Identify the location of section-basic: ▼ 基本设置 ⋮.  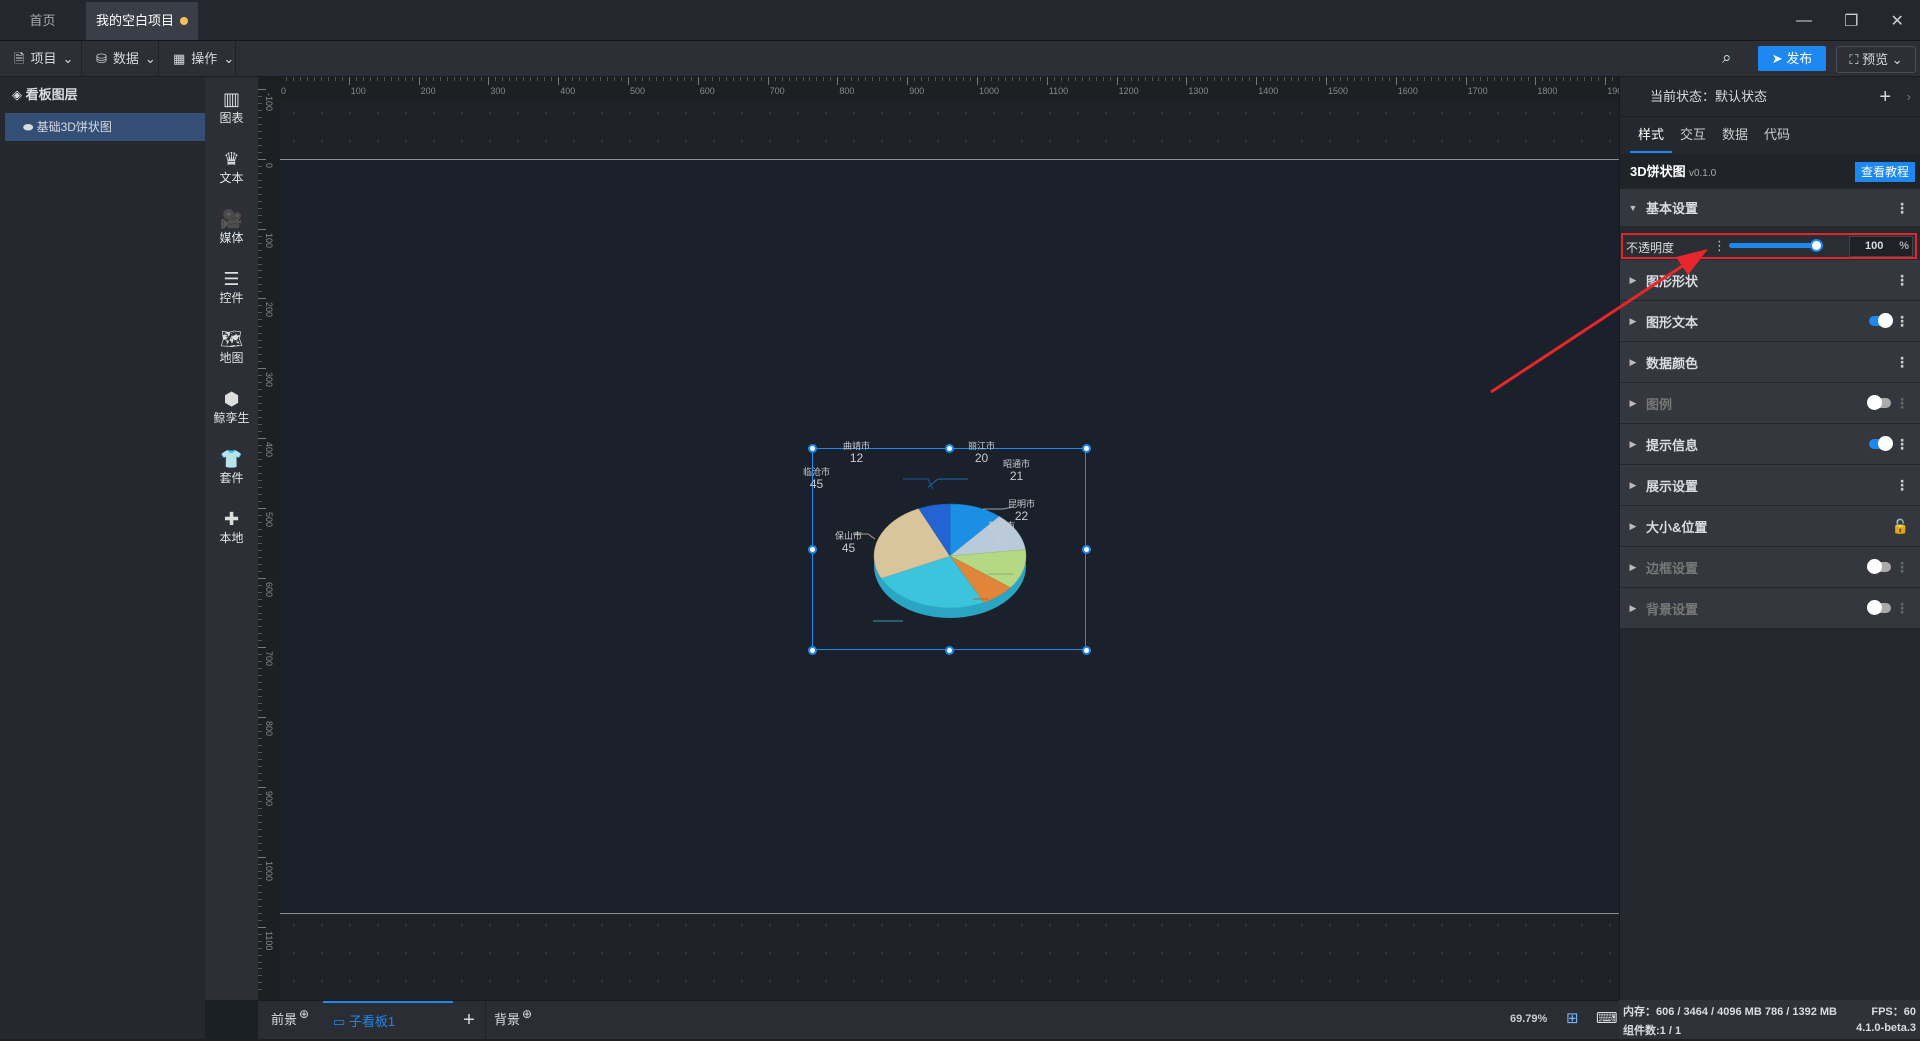
(1770, 208).